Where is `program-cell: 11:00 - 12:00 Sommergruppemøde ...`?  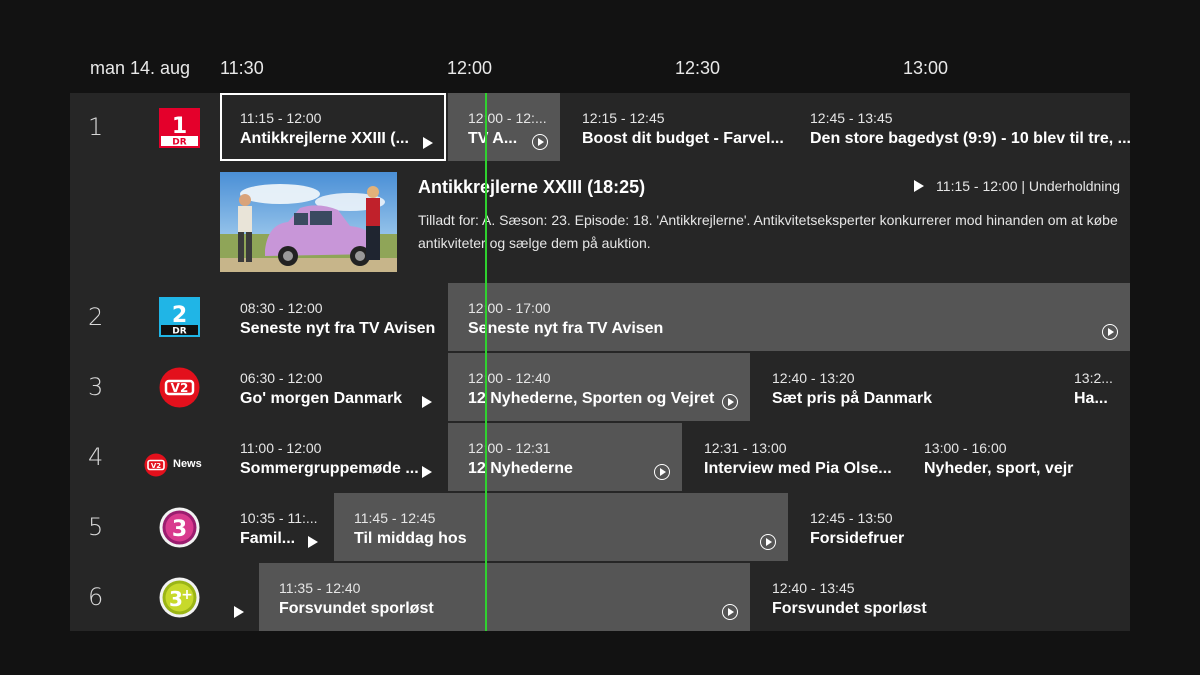
program-cell: 11:00 - 12:00 Sommergruppemøde ... is located at coordinates (333, 457).